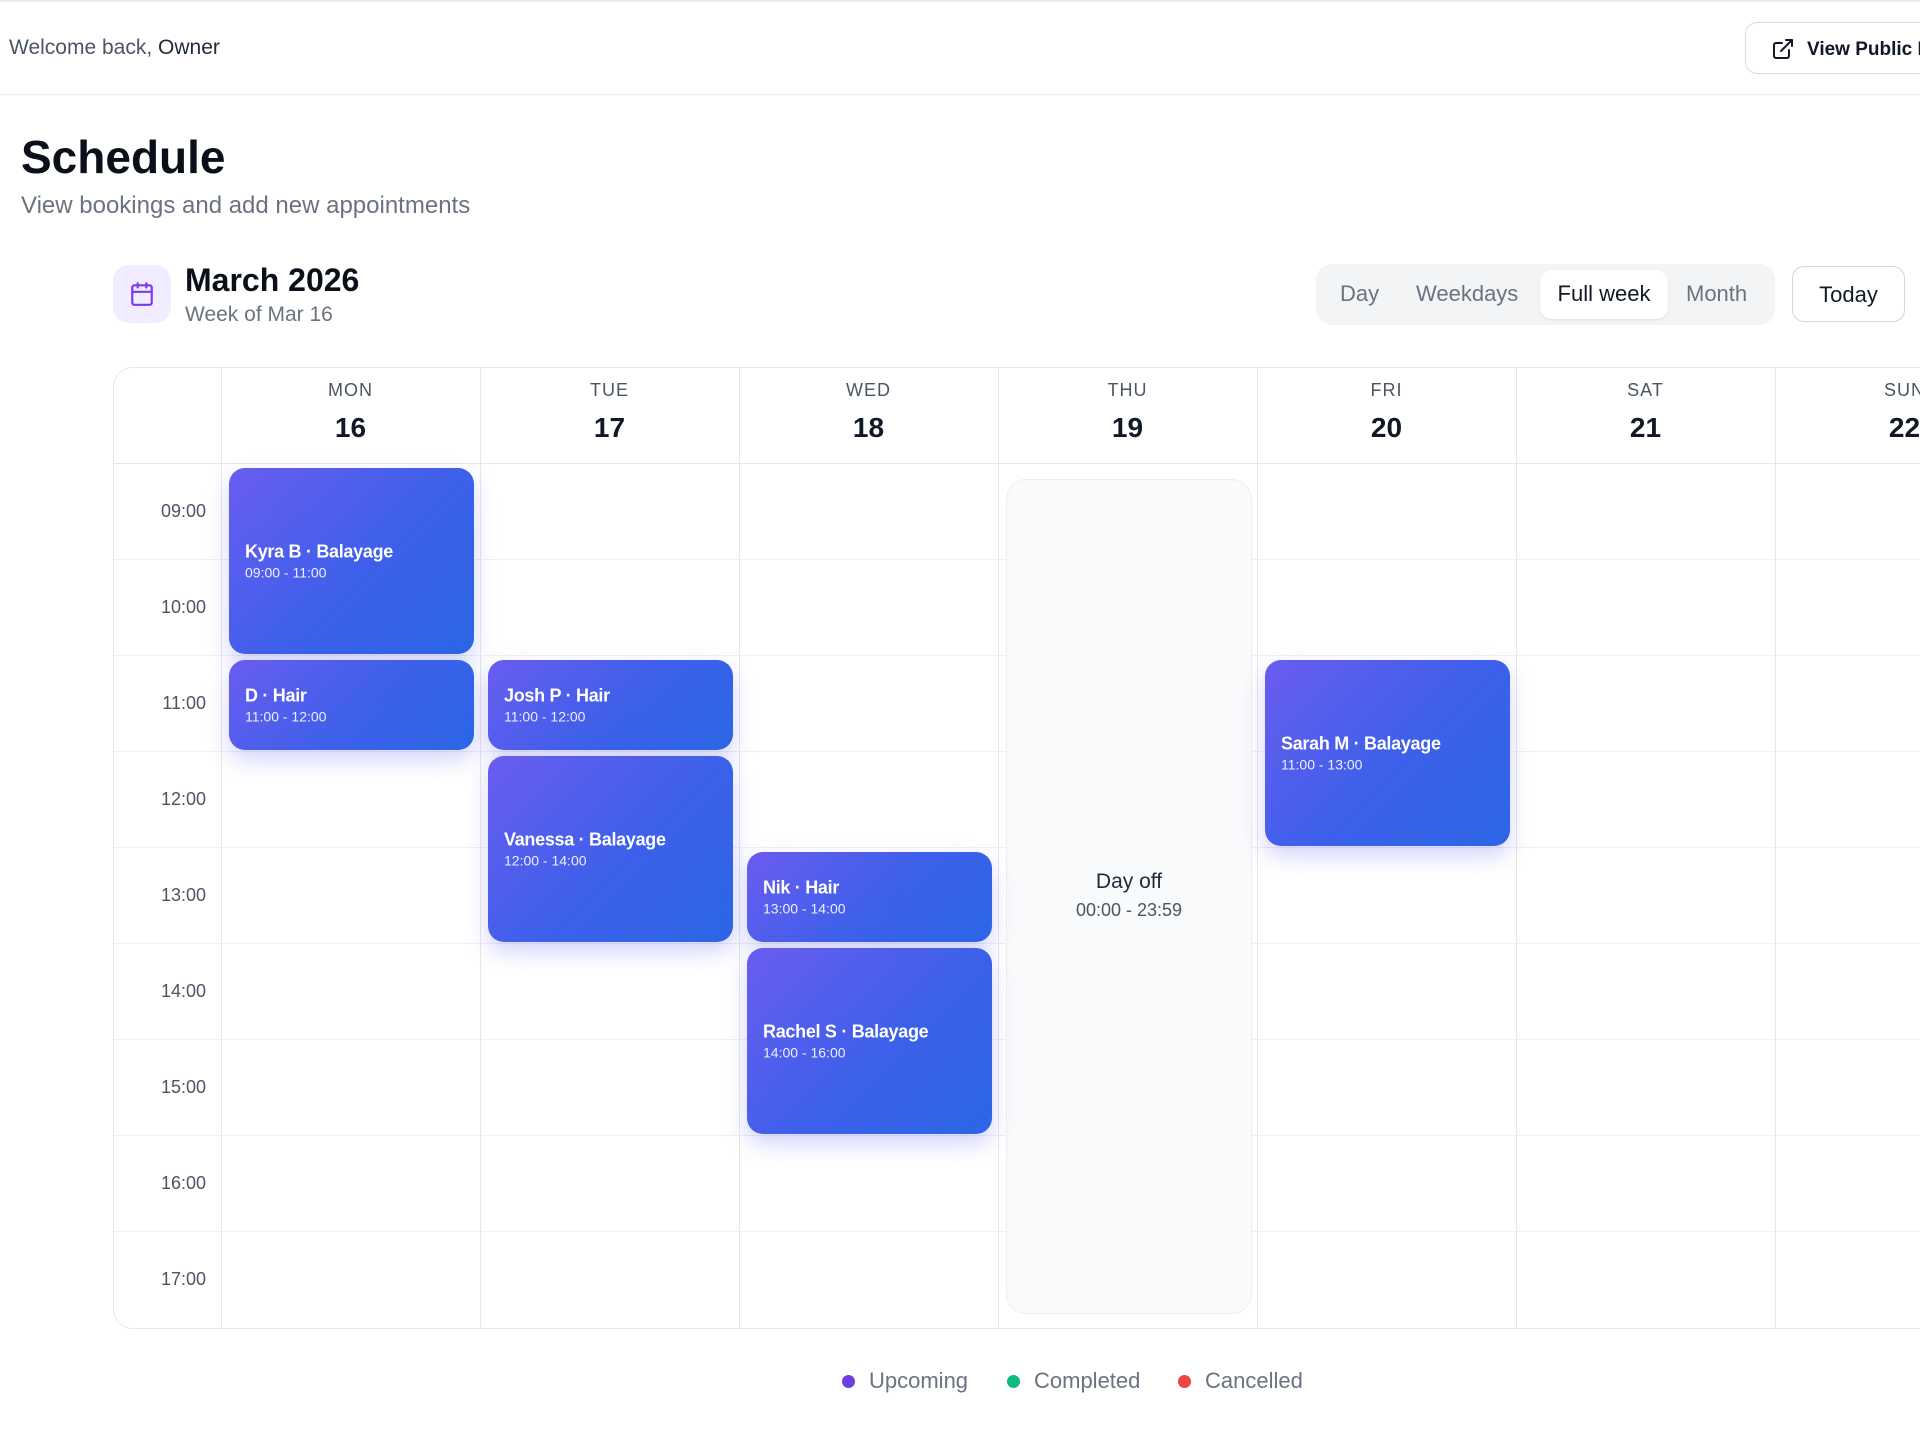 Image resolution: width=1920 pixels, height=1440 pixels. I want to click on day-of-week: FRI, so click(1386, 390).